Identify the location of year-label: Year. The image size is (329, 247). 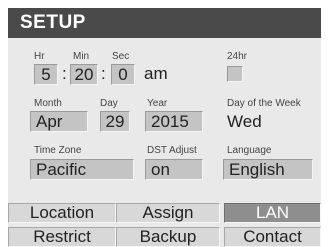
(157, 103).